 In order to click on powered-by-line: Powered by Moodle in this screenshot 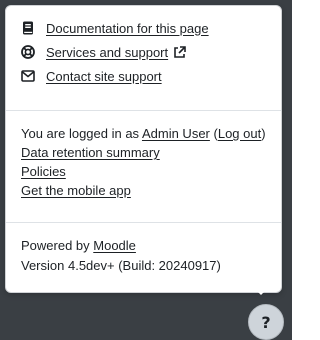, I will do `click(143, 246)`.